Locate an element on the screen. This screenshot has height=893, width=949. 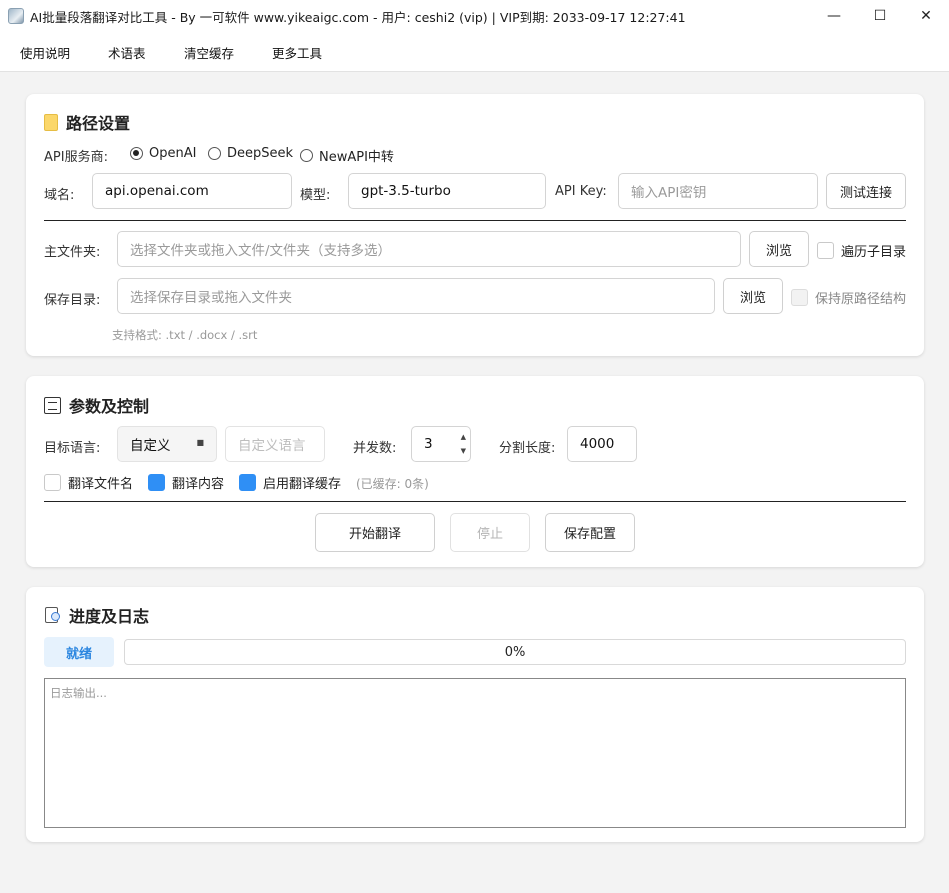
target-lang-value: 自定义 is located at coordinates (150, 446).